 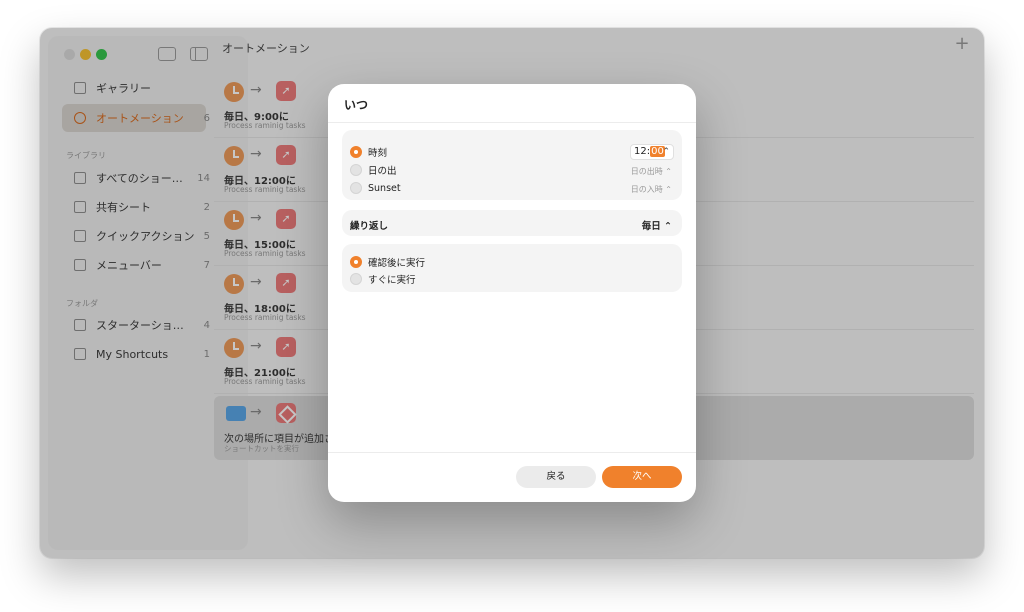 I want to click on when-options-card: 時刻 12:00 ⌃ 日の出 日の出時 ⌃ Sunset 日の入時 ⌃, so click(x=512, y=165).